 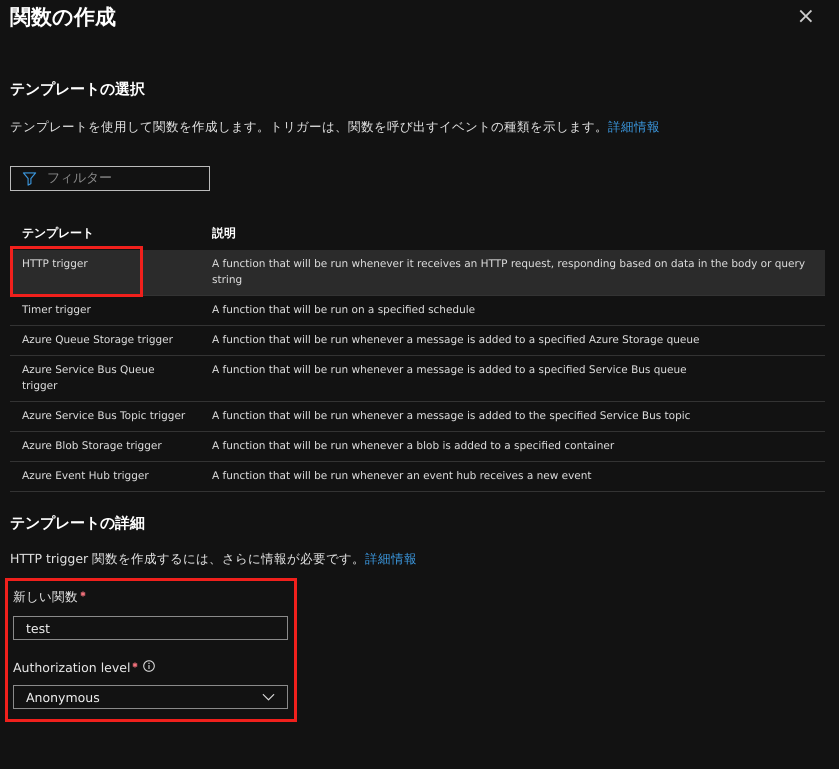 I want to click on column-header: 説明, so click(x=512, y=235).